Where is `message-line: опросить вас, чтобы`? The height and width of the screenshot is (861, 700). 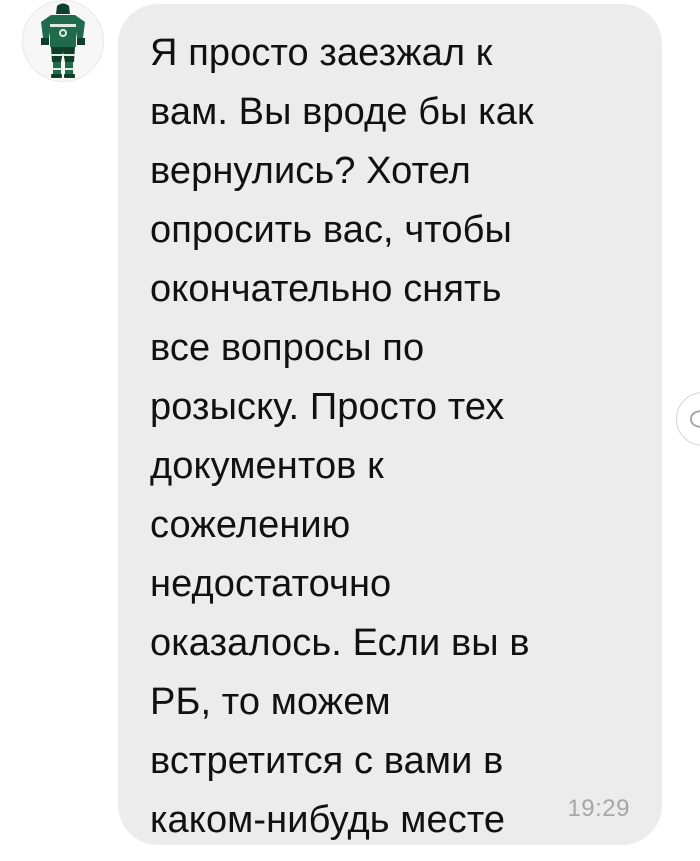
message-line: опросить вас, чтобы is located at coordinates (331, 230).